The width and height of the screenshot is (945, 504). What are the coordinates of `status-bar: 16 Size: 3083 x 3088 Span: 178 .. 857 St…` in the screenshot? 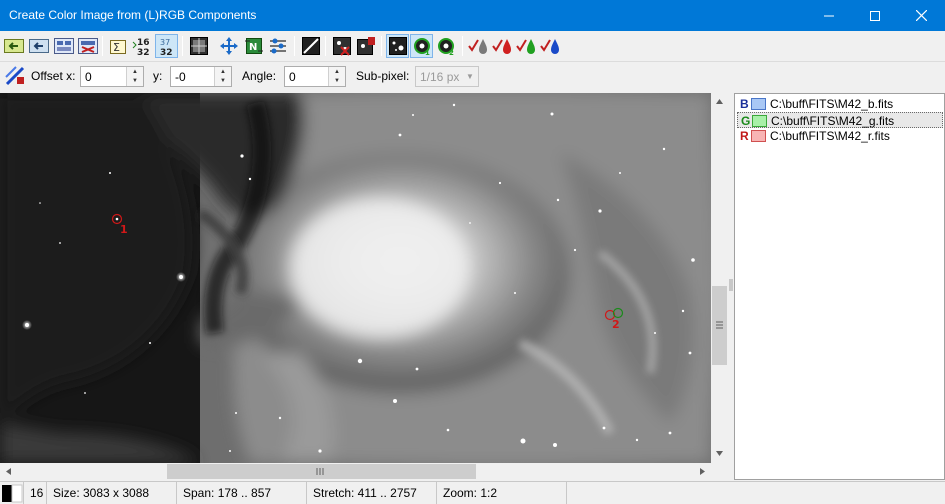 It's located at (472, 492).